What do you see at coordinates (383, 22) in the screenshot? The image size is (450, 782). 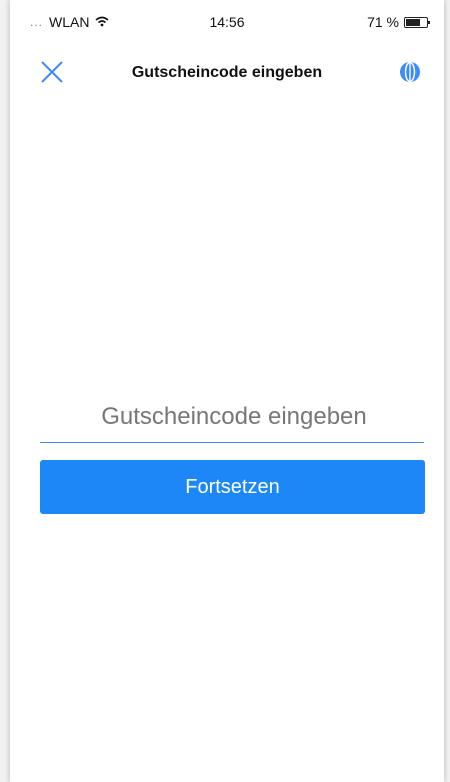 I see `battery-percent: 71 %` at bounding box center [383, 22].